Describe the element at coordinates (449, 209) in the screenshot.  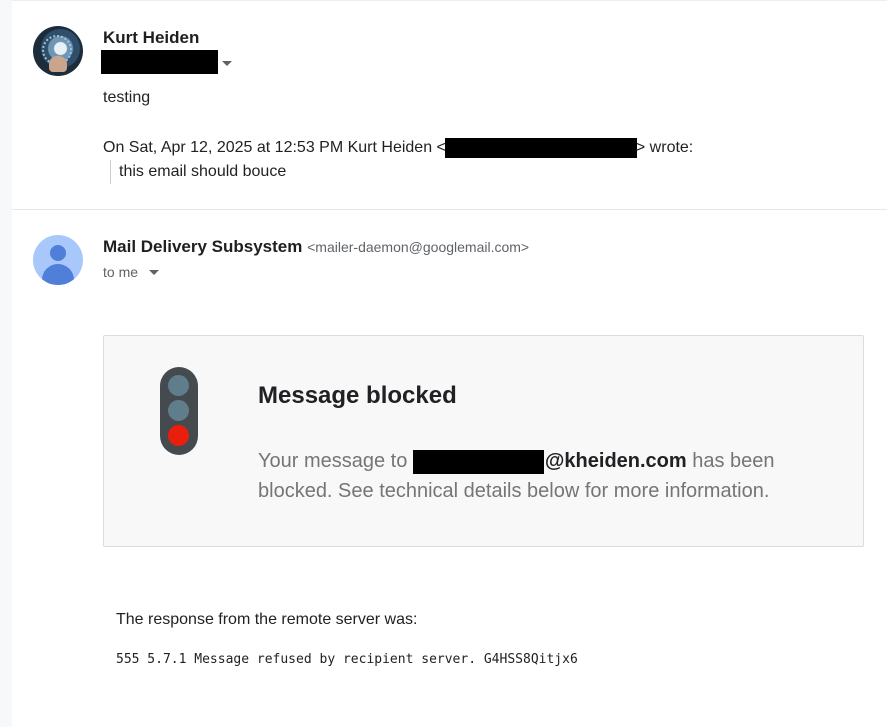
I see `message-divider` at that location.